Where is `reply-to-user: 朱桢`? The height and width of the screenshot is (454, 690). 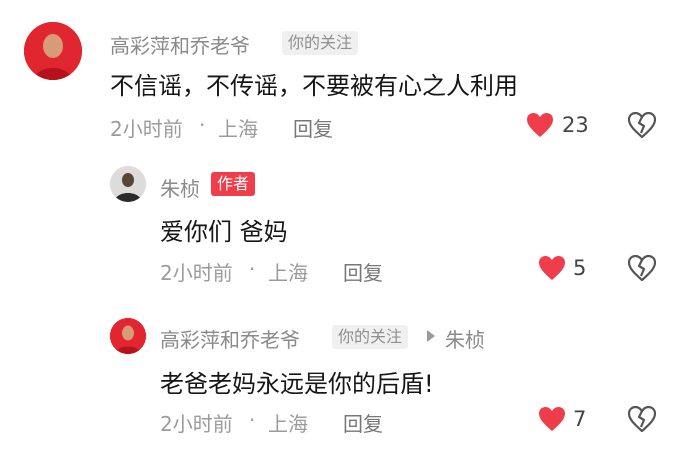 reply-to-user: 朱桢 is located at coordinates (465, 338).